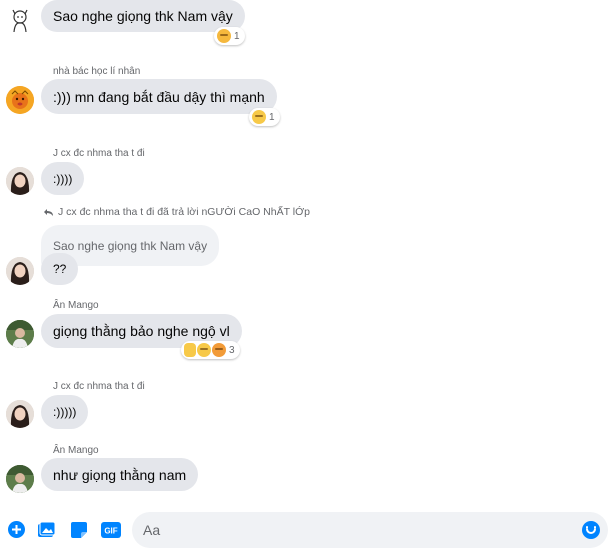  What do you see at coordinates (143, 16) in the screenshot?
I see `message-bubble: Sao nghe giọng thk Nam vậy` at bounding box center [143, 16].